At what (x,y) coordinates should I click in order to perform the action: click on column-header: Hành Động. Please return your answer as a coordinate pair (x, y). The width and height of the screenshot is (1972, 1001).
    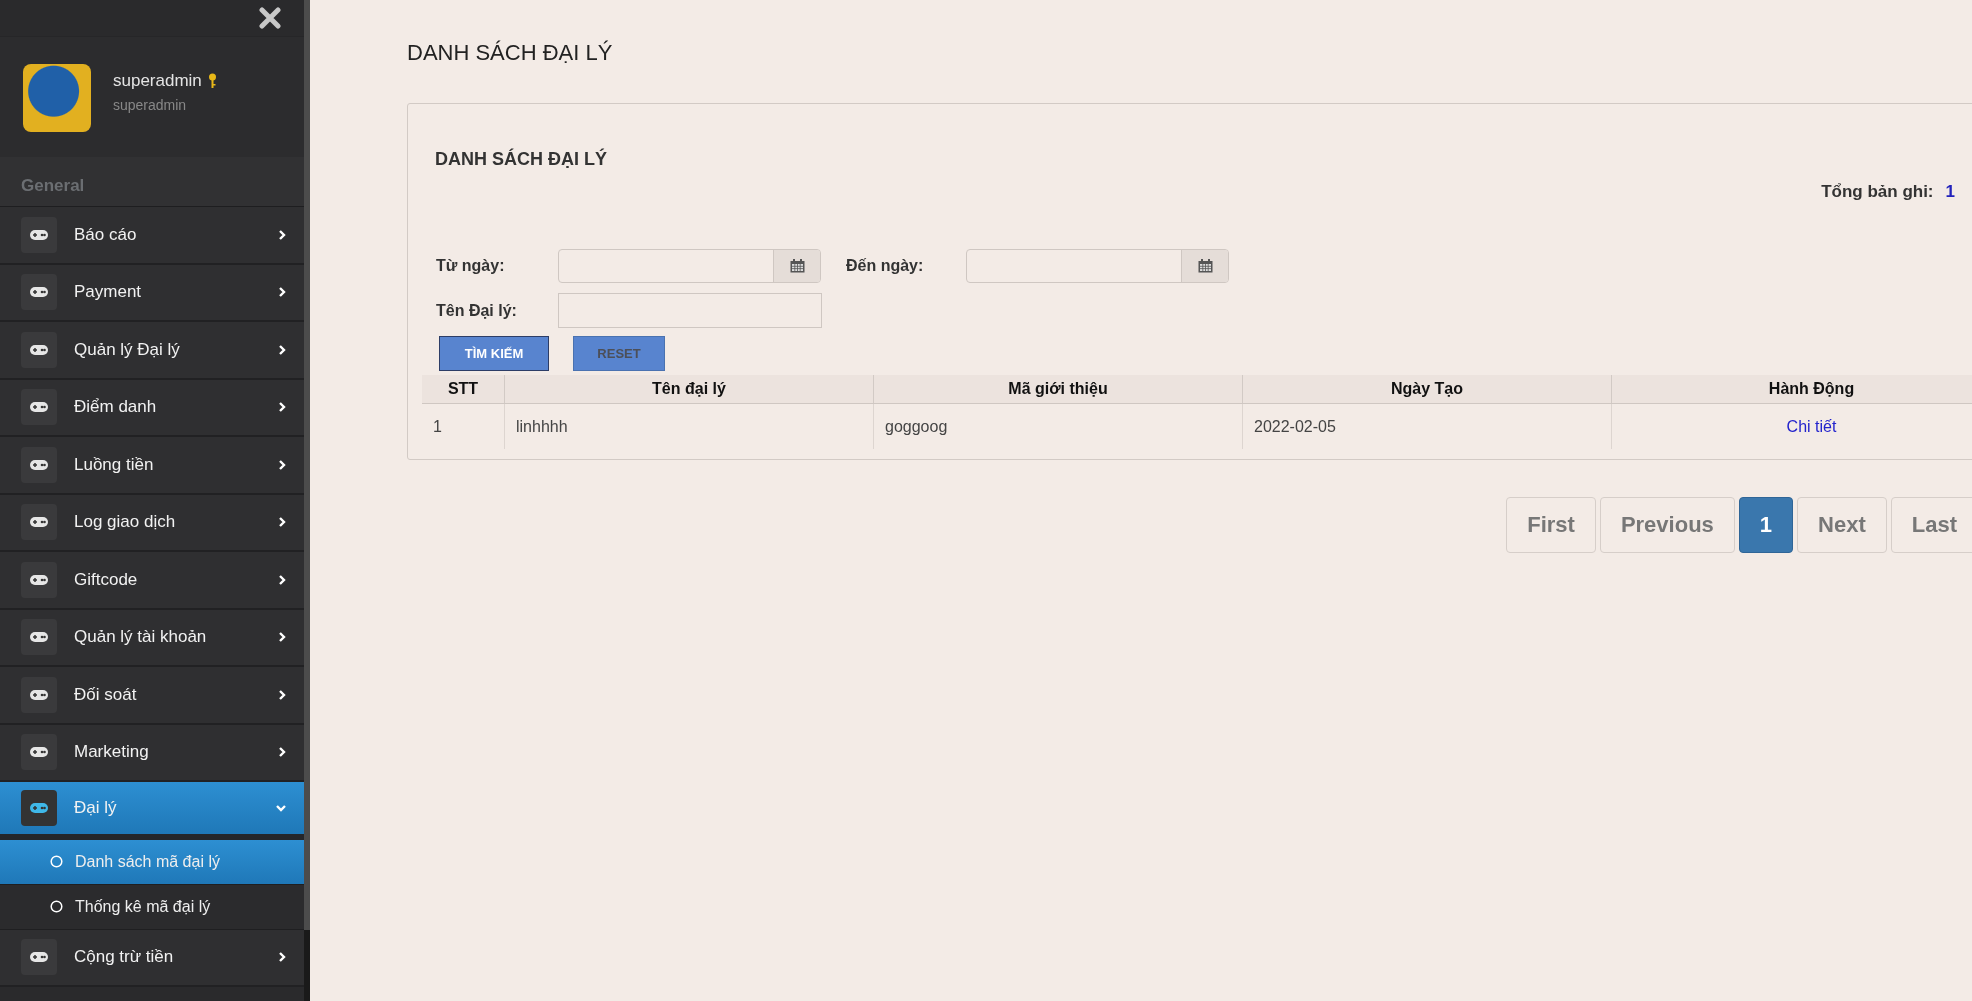
    Looking at the image, I should click on (1791, 389).